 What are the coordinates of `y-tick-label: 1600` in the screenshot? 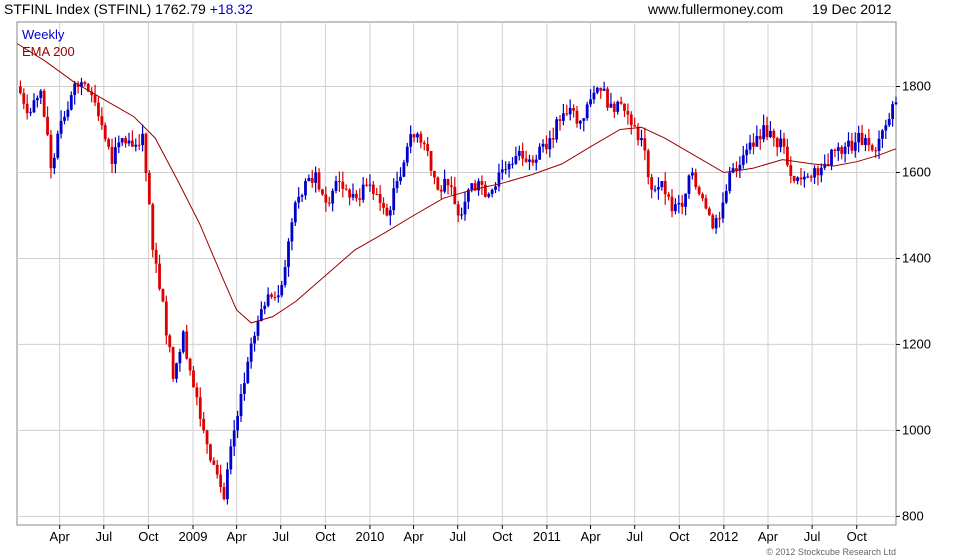 It's located at (916, 171).